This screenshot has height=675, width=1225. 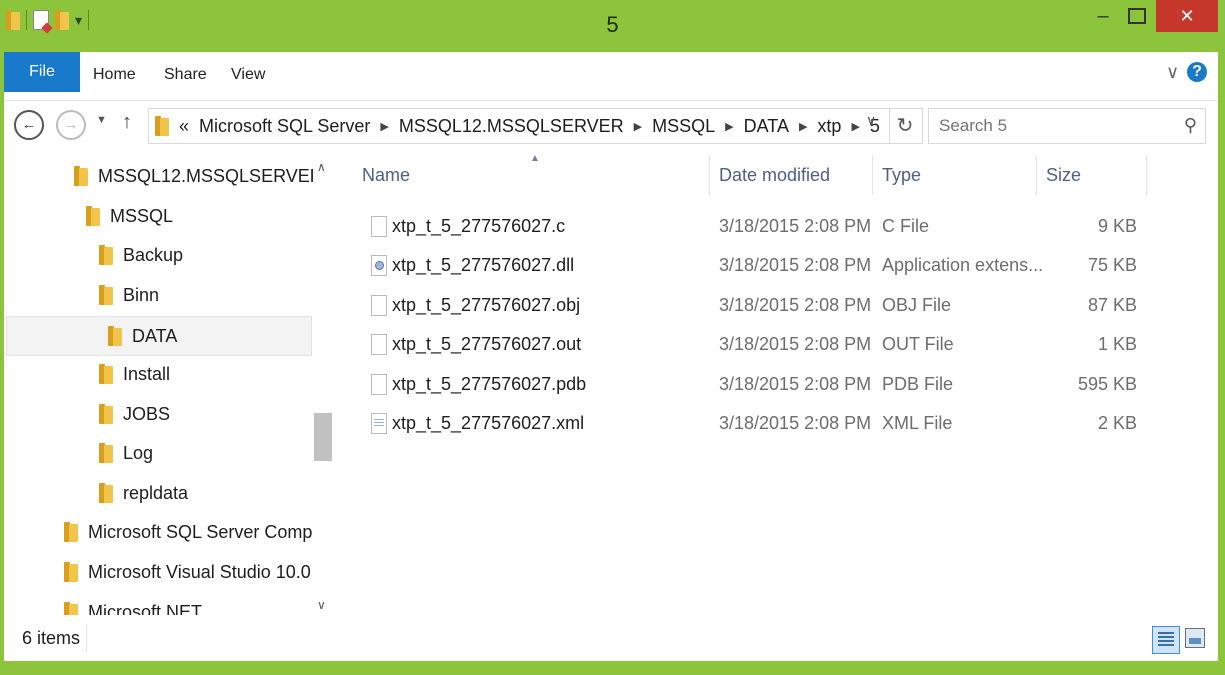 What do you see at coordinates (1112, 305) in the screenshot?
I see `file-size: 87 KB` at bounding box center [1112, 305].